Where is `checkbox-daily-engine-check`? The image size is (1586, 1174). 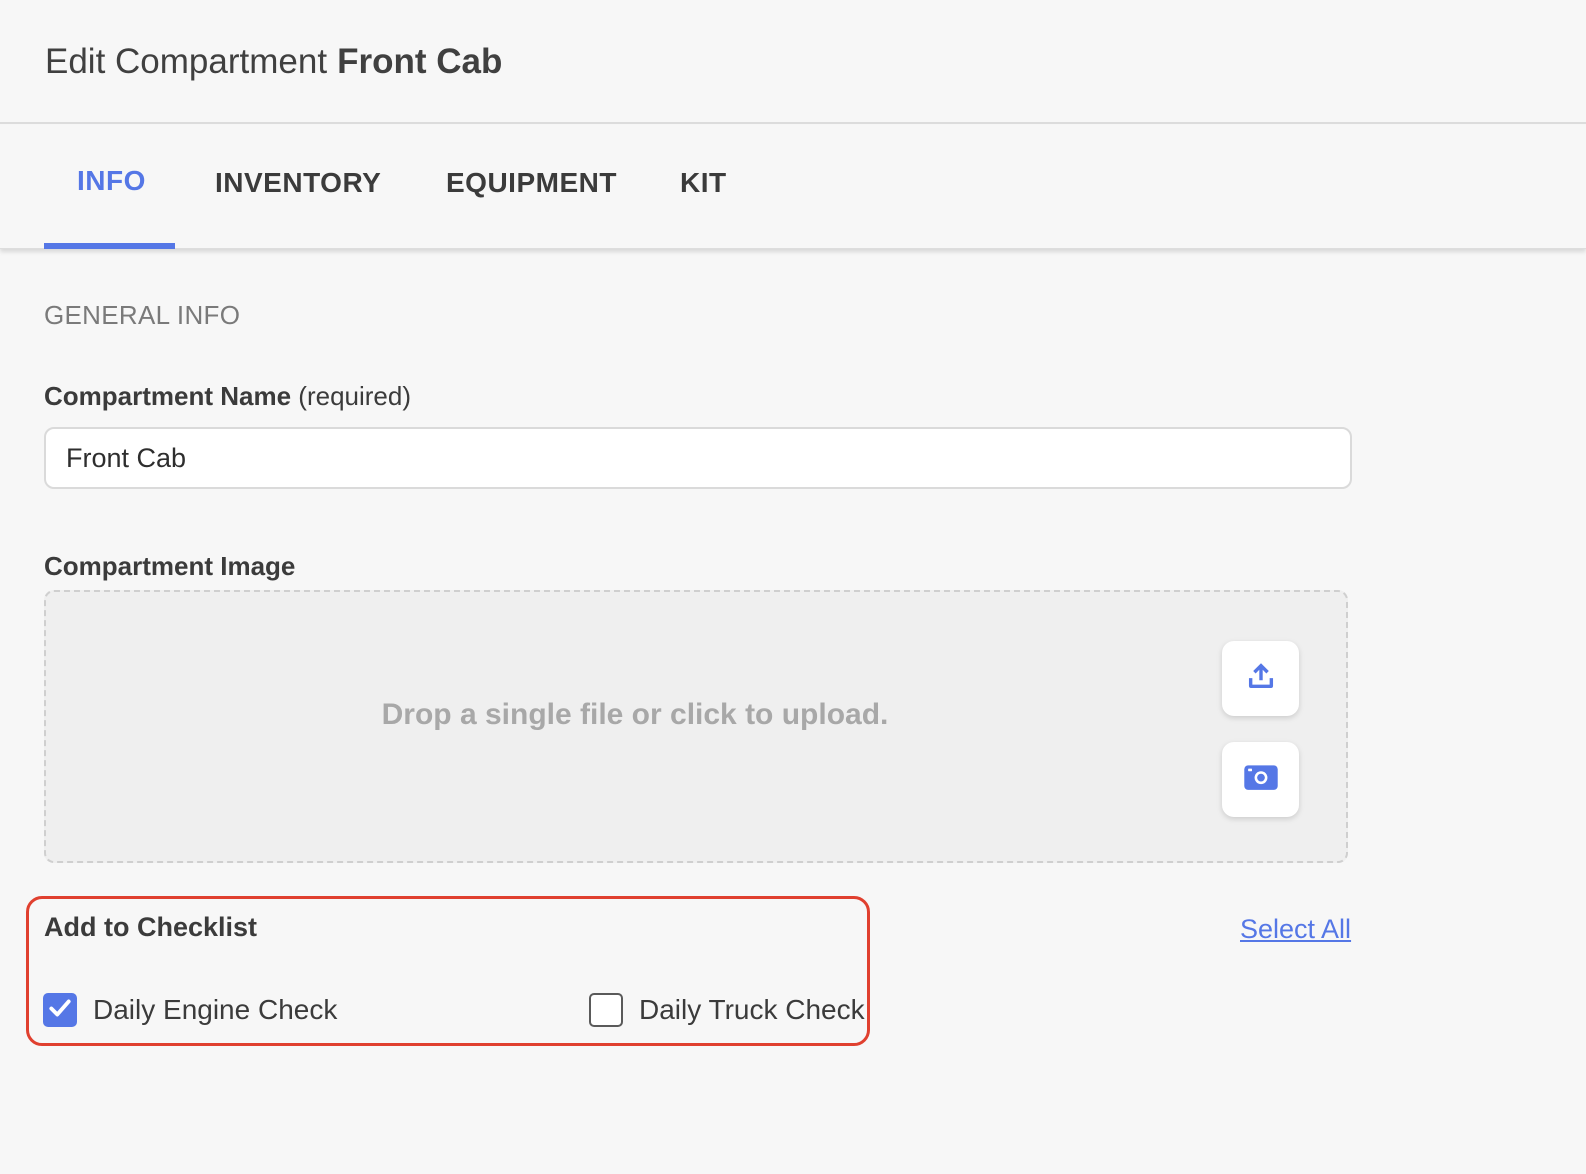 checkbox-daily-engine-check is located at coordinates (60, 1010).